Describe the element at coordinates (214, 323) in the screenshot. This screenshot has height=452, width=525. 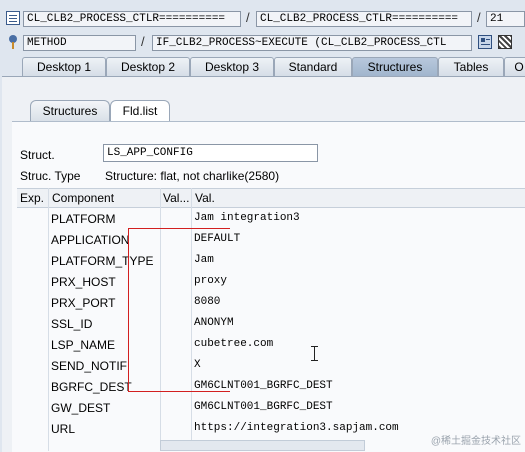
I see `value-cell: ANONYM` at that location.